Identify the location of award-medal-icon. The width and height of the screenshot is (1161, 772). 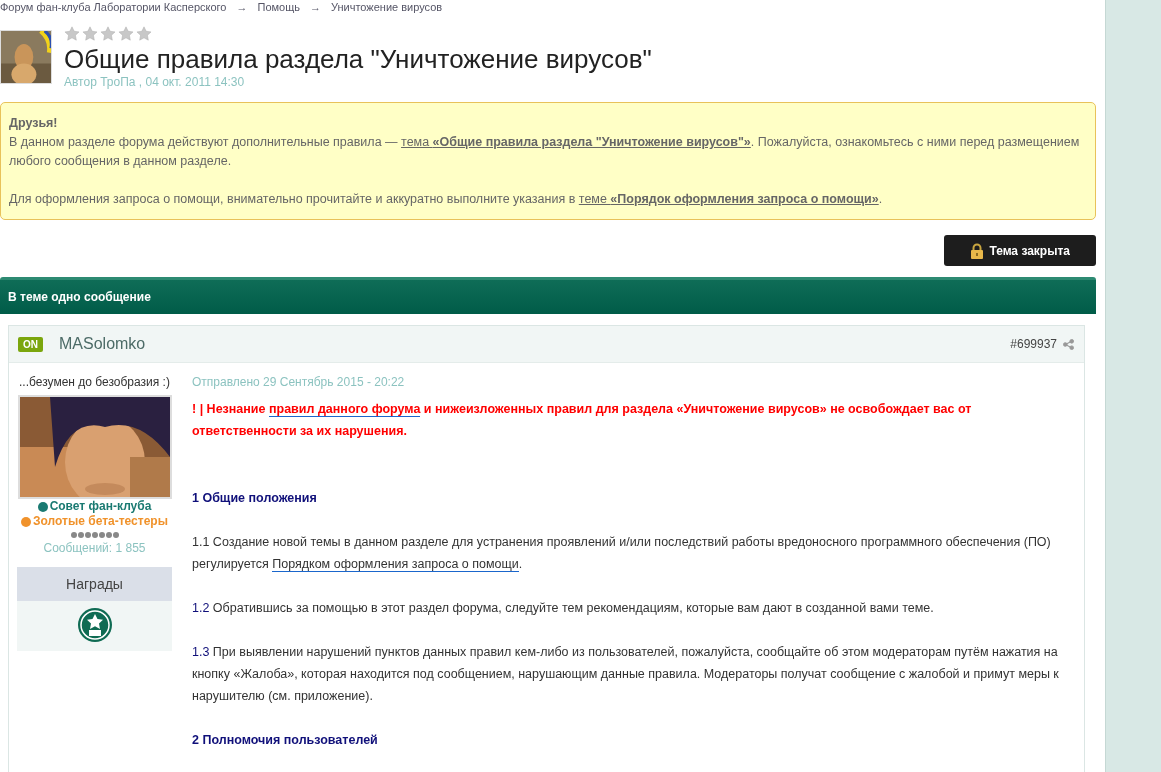
(94, 625).